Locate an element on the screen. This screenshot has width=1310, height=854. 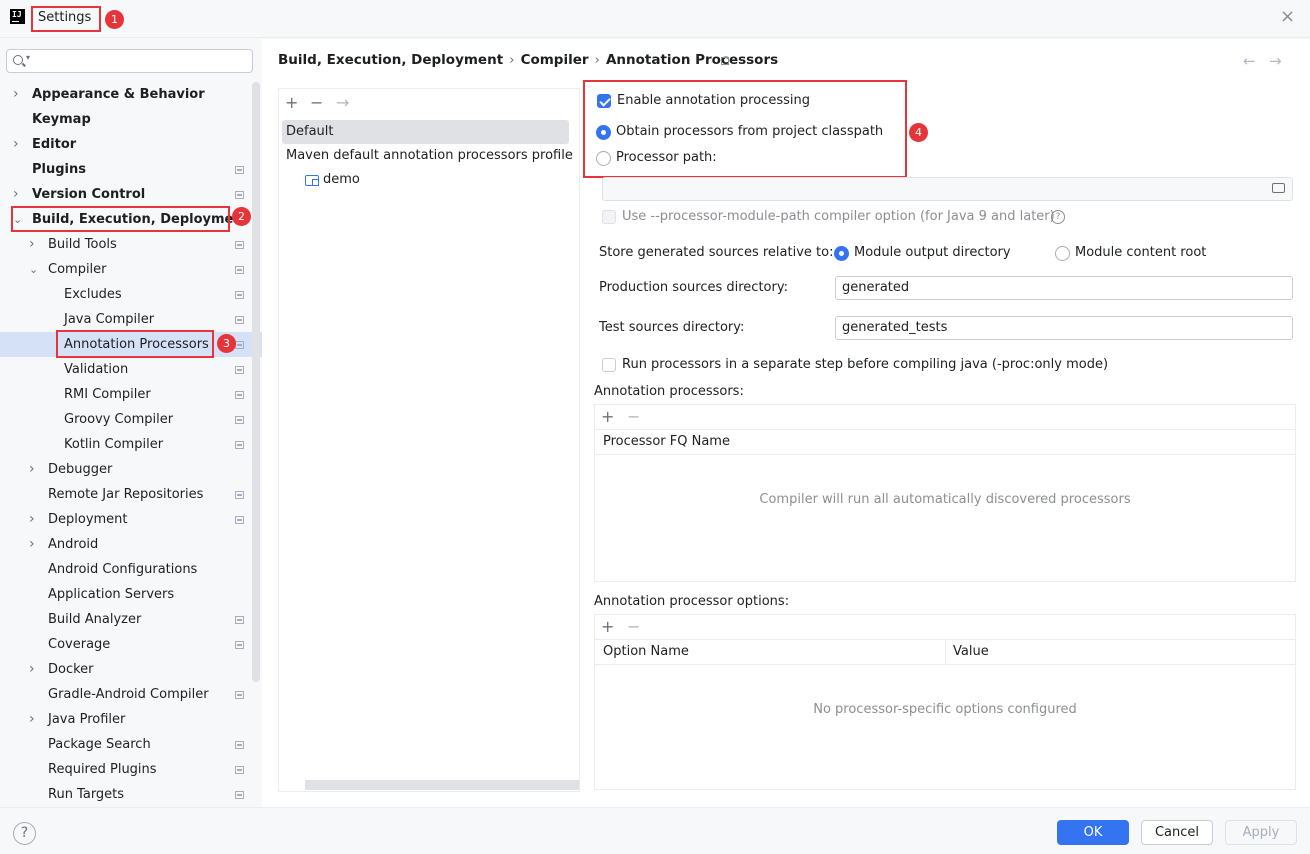
profile-module-demo: demo is located at coordinates (341, 180).